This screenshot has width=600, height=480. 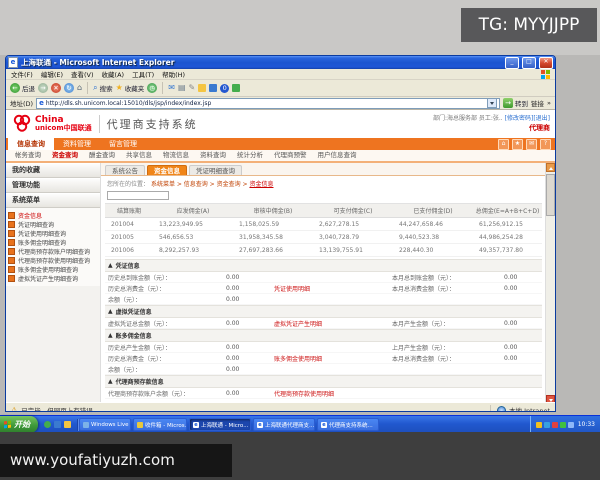 I want to click on messenger-icon, so click(x=213, y=88).